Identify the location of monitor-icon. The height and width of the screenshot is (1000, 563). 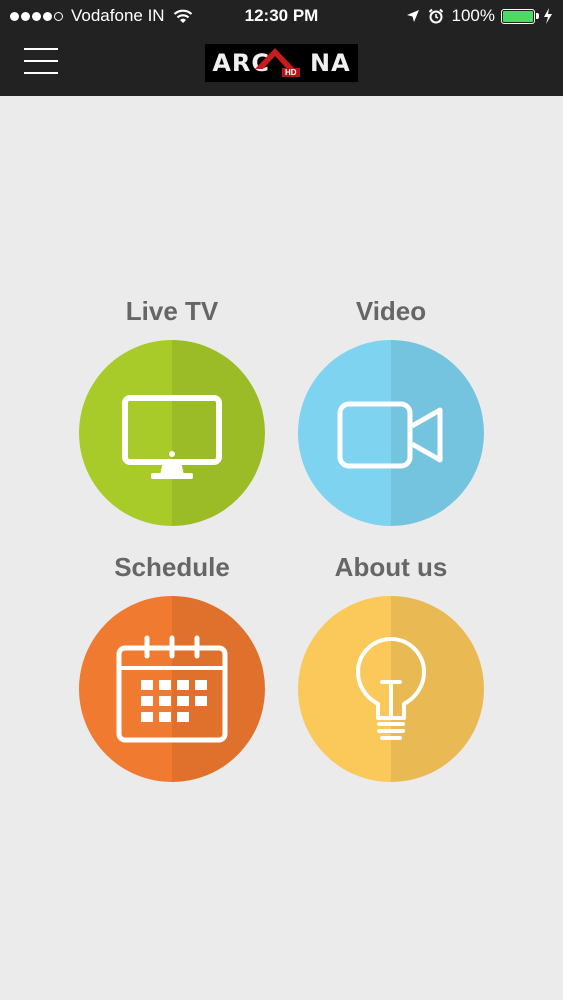
(172, 437).